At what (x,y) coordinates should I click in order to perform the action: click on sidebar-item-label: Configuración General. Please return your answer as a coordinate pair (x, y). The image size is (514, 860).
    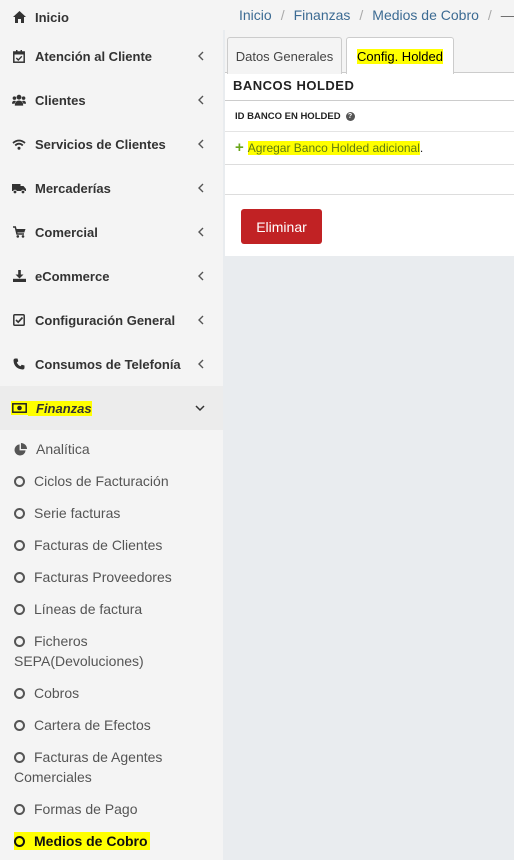
    Looking at the image, I should click on (105, 320).